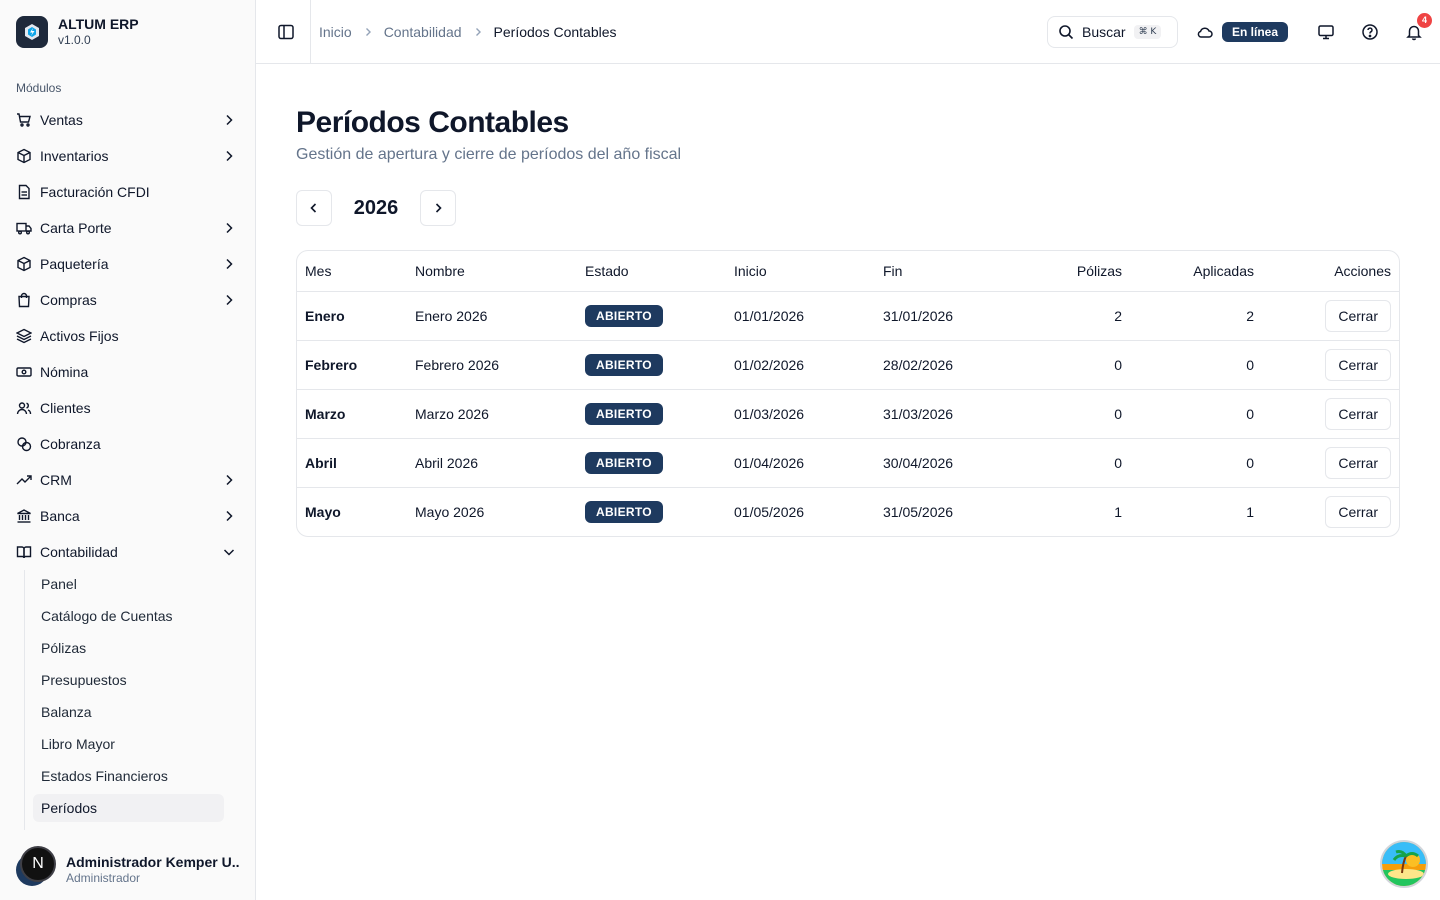 The height and width of the screenshot is (900, 1440). Describe the element at coordinates (438, 208) in the screenshot. I see `next-year-button` at that location.